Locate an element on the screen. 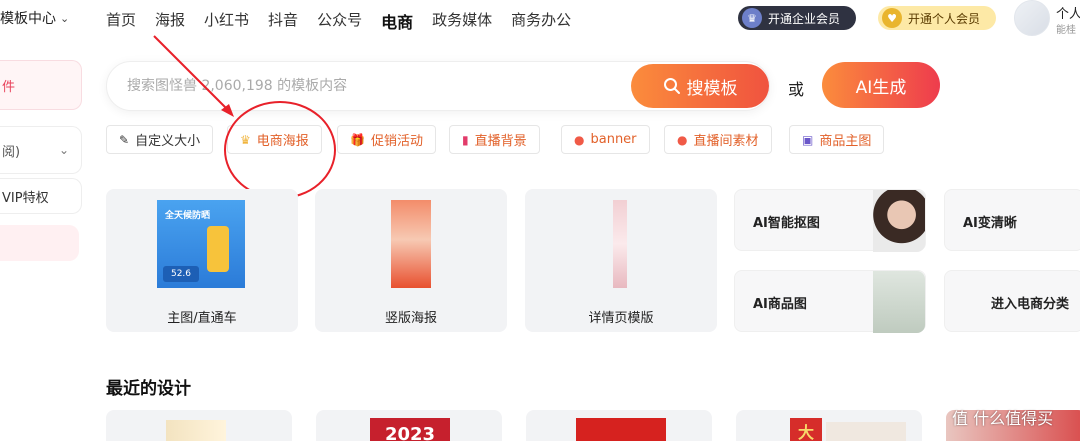  template-center-menu: 模板中心 ⌄ is located at coordinates (34, 18).